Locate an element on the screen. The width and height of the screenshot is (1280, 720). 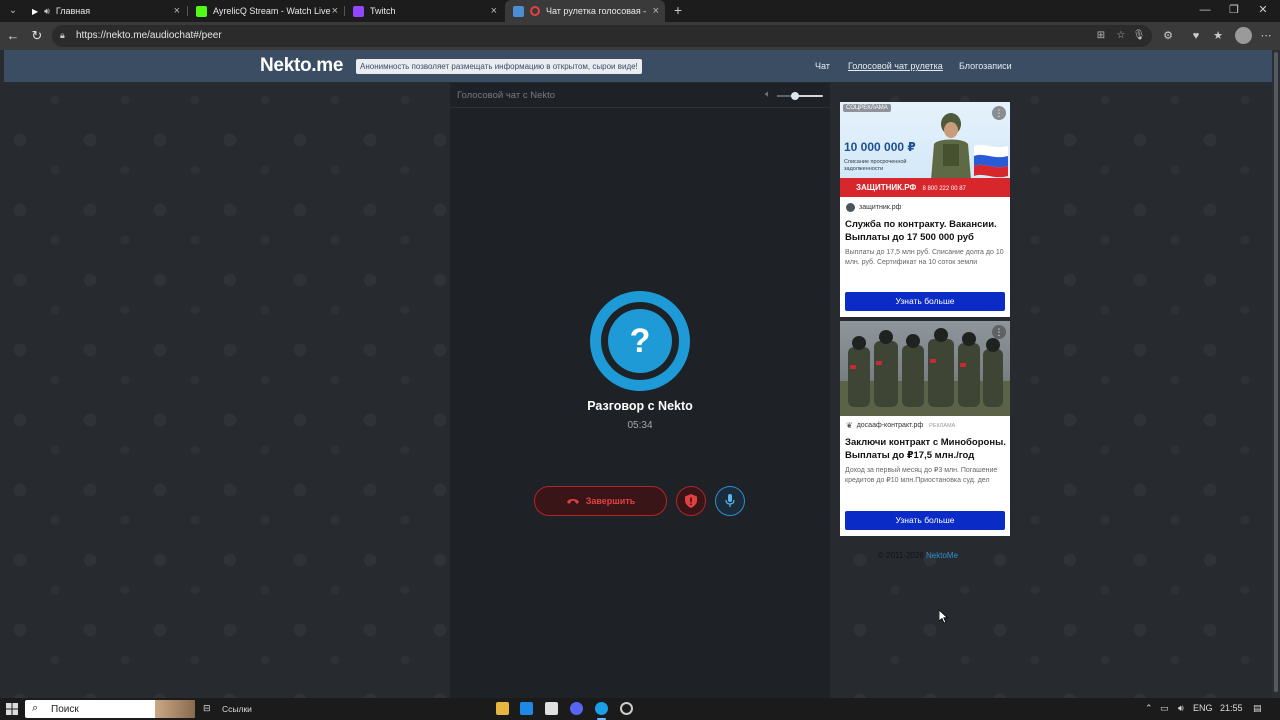
page-scrollbar is located at coordinates (1276, 374).